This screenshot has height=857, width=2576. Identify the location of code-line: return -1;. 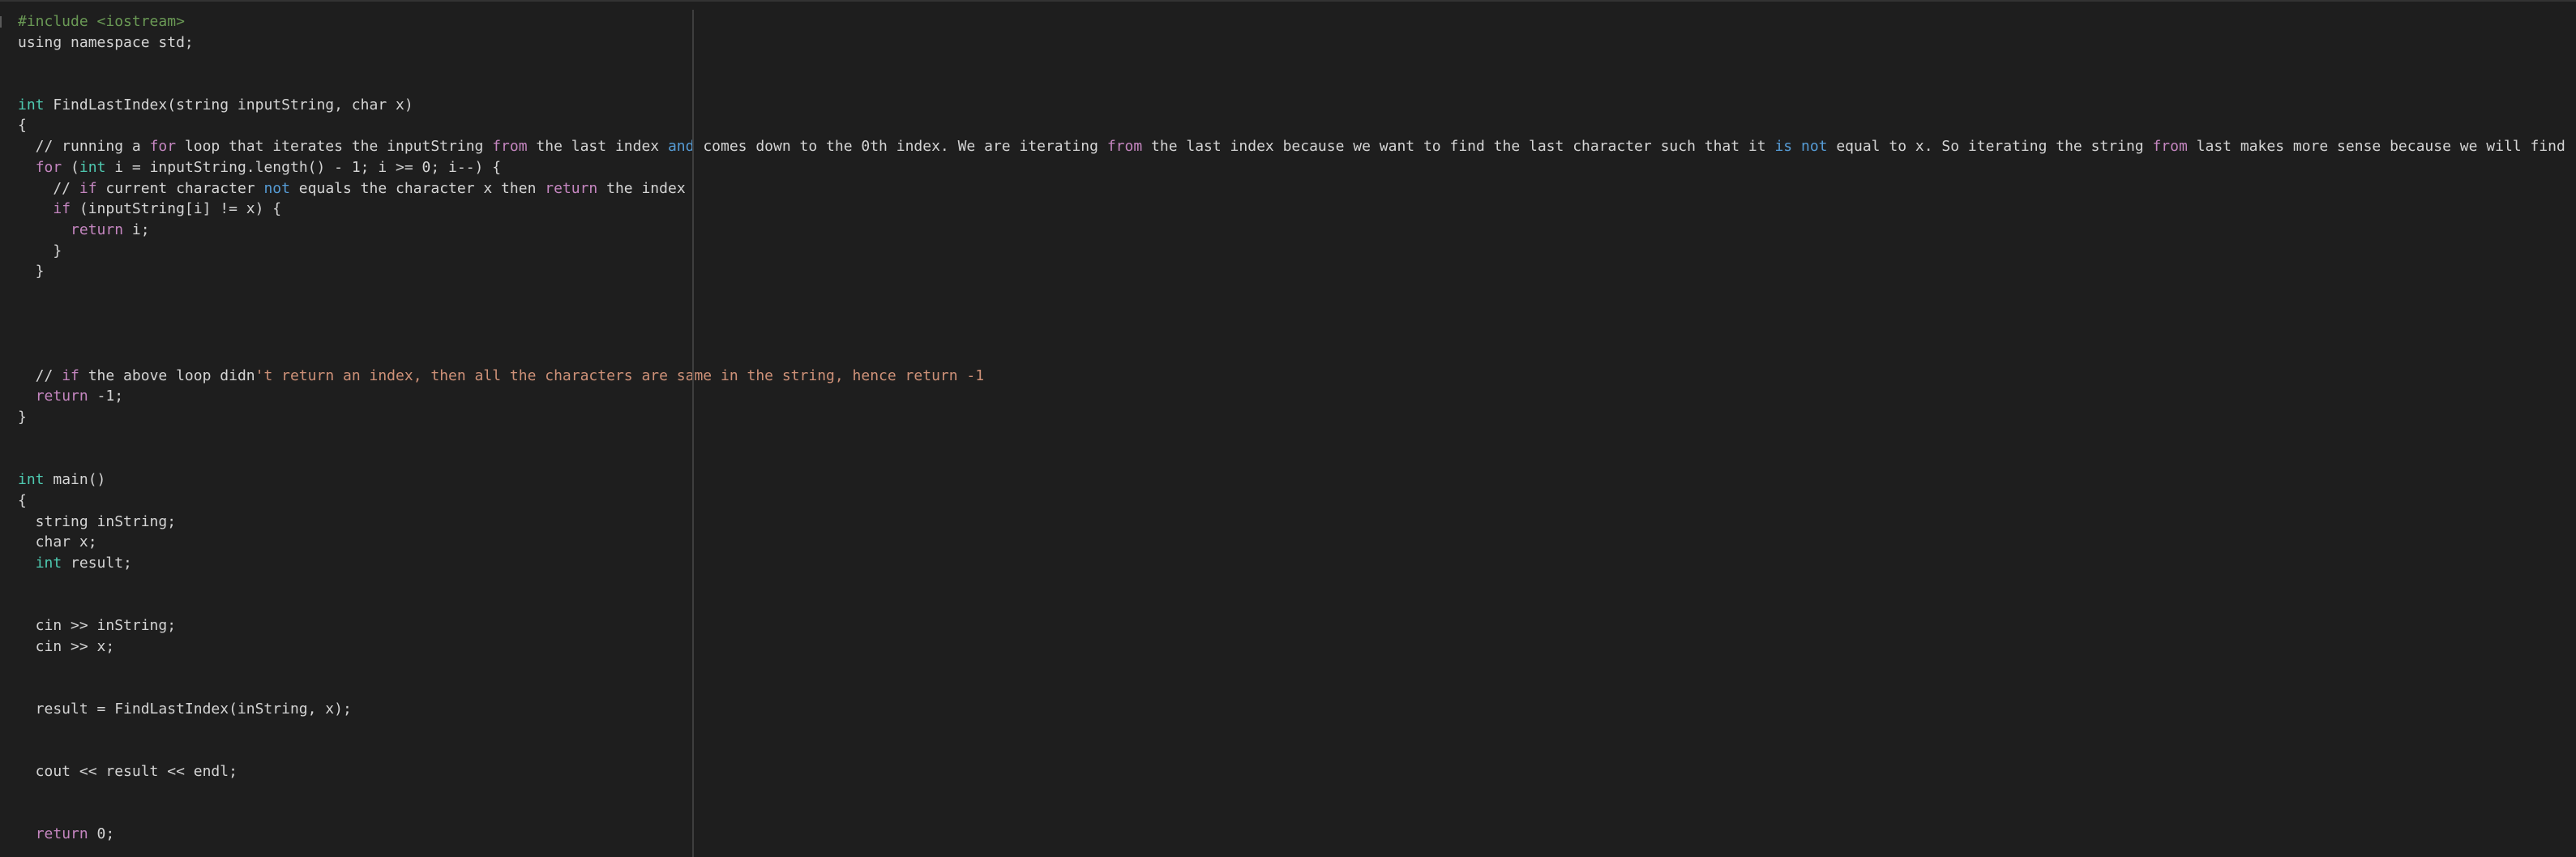
(1294, 396).